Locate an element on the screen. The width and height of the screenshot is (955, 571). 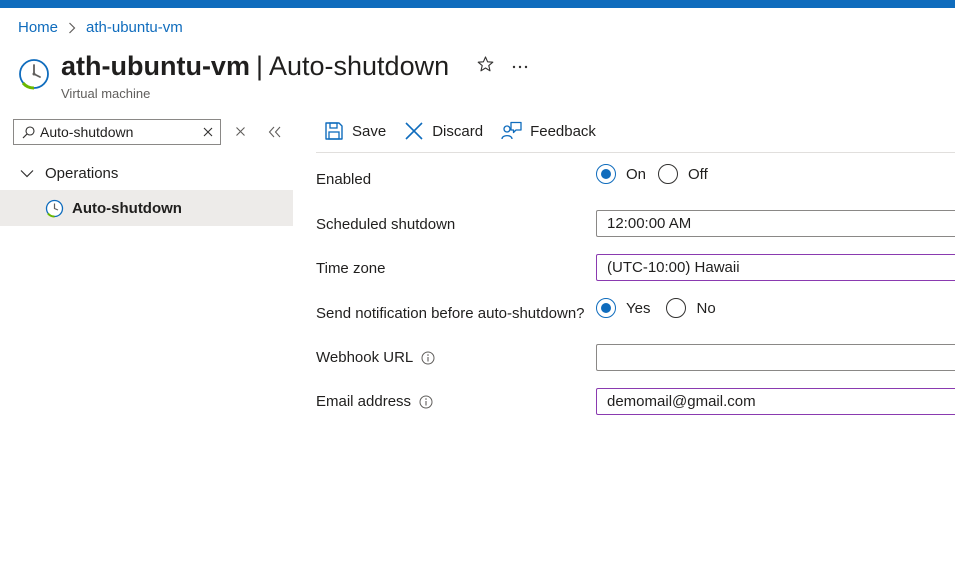
sidebar-group-operations: Operations is located at coordinates (146, 173).